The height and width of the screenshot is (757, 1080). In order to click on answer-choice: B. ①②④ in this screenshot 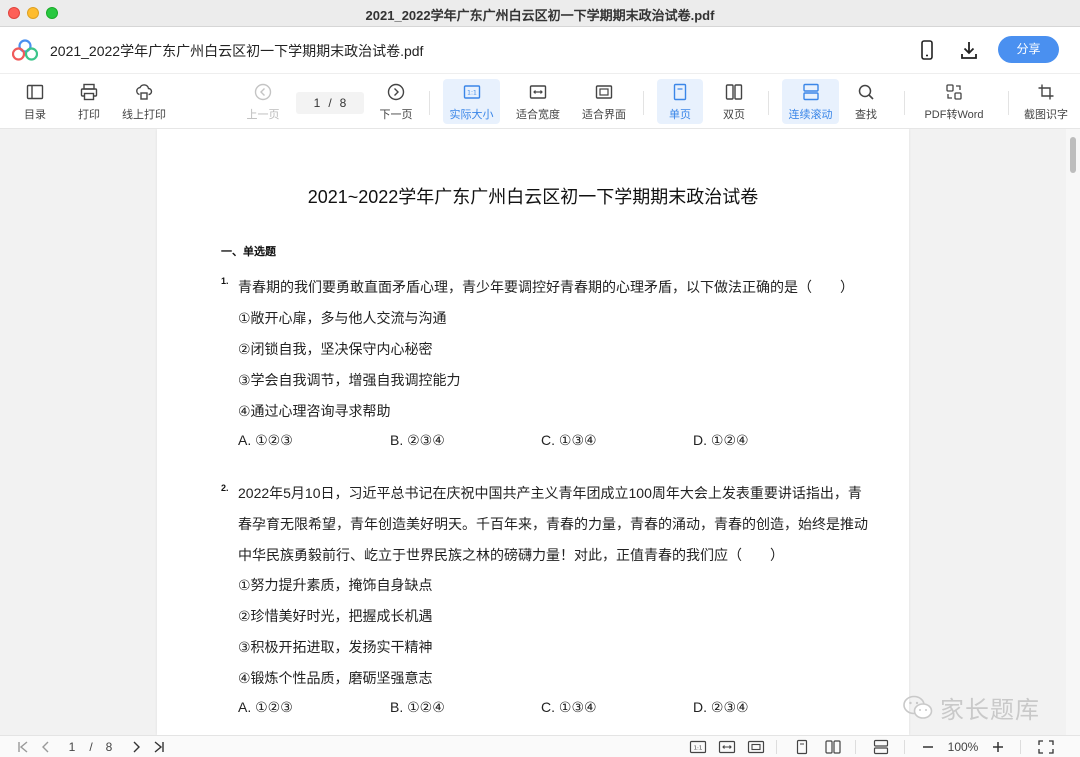, I will do `click(417, 707)`.